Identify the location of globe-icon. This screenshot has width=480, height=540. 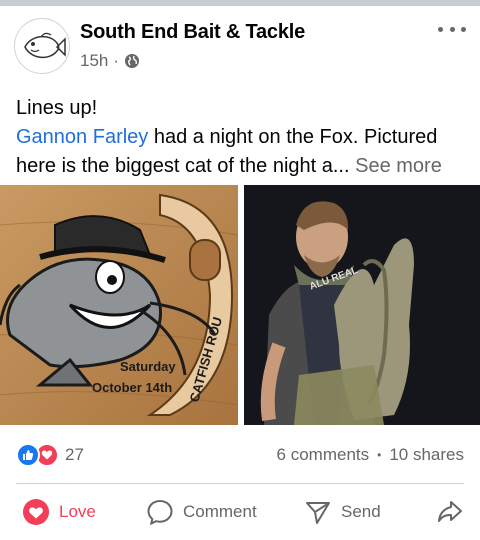
(132, 61).